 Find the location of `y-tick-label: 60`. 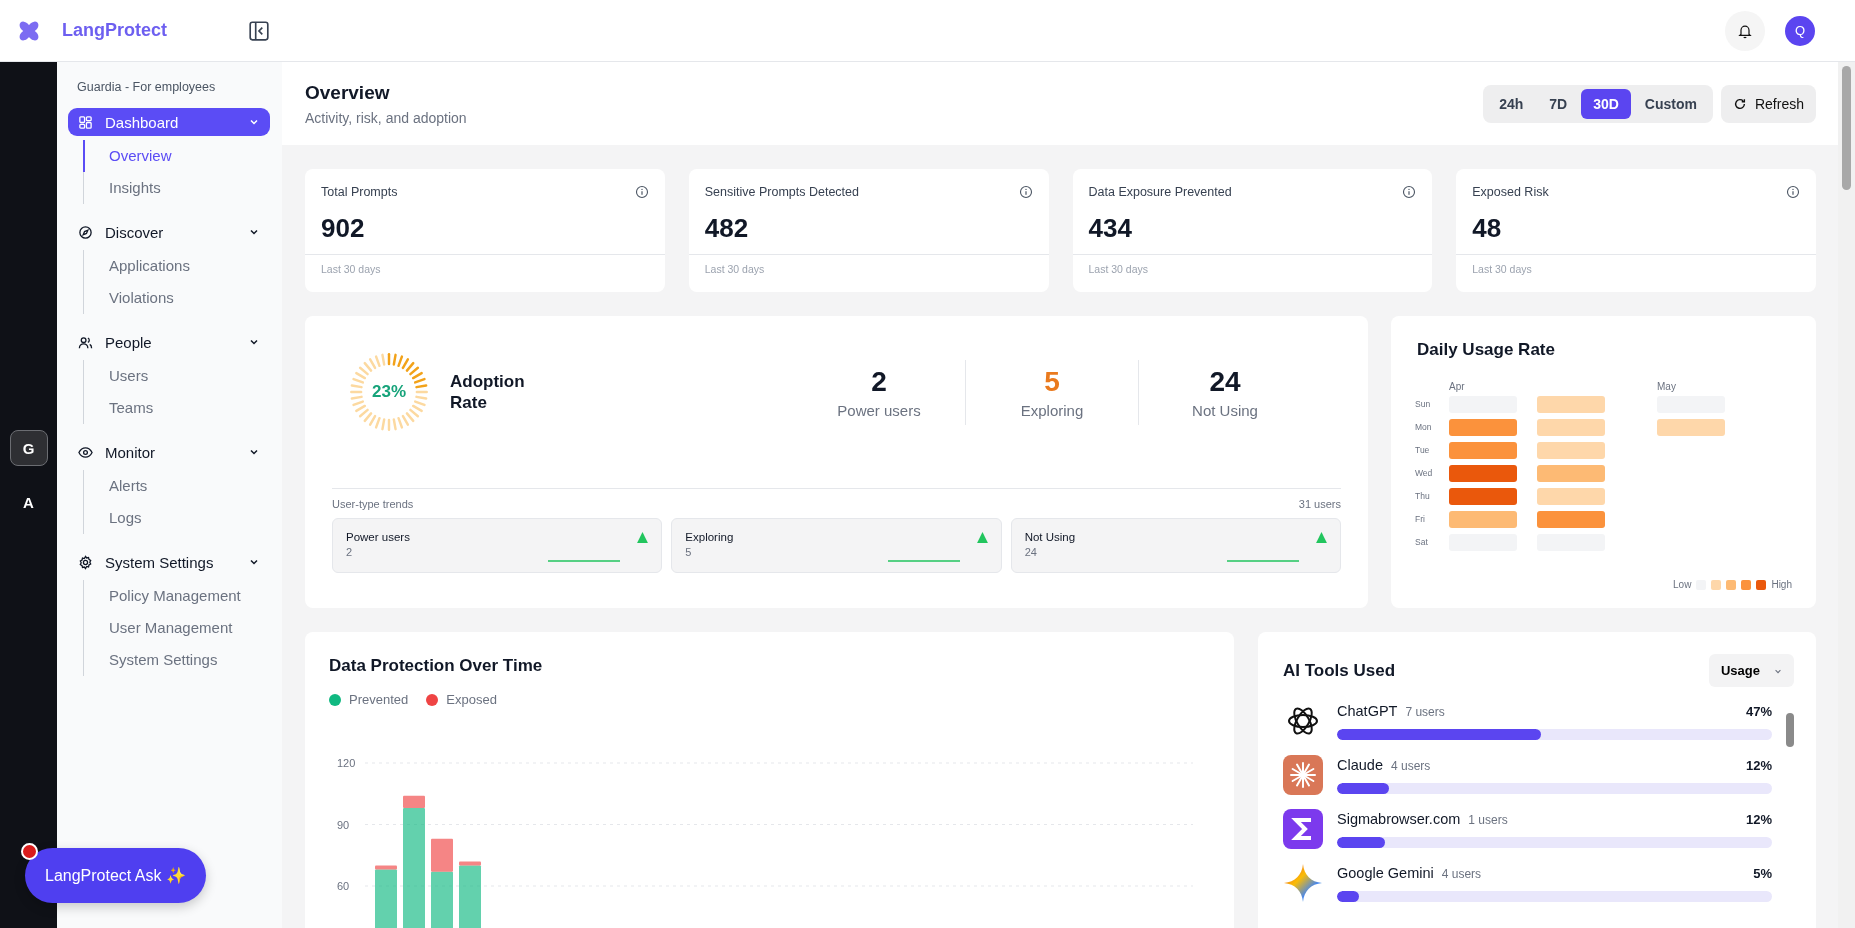

y-tick-label: 60 is located at coordinates (343, 886).